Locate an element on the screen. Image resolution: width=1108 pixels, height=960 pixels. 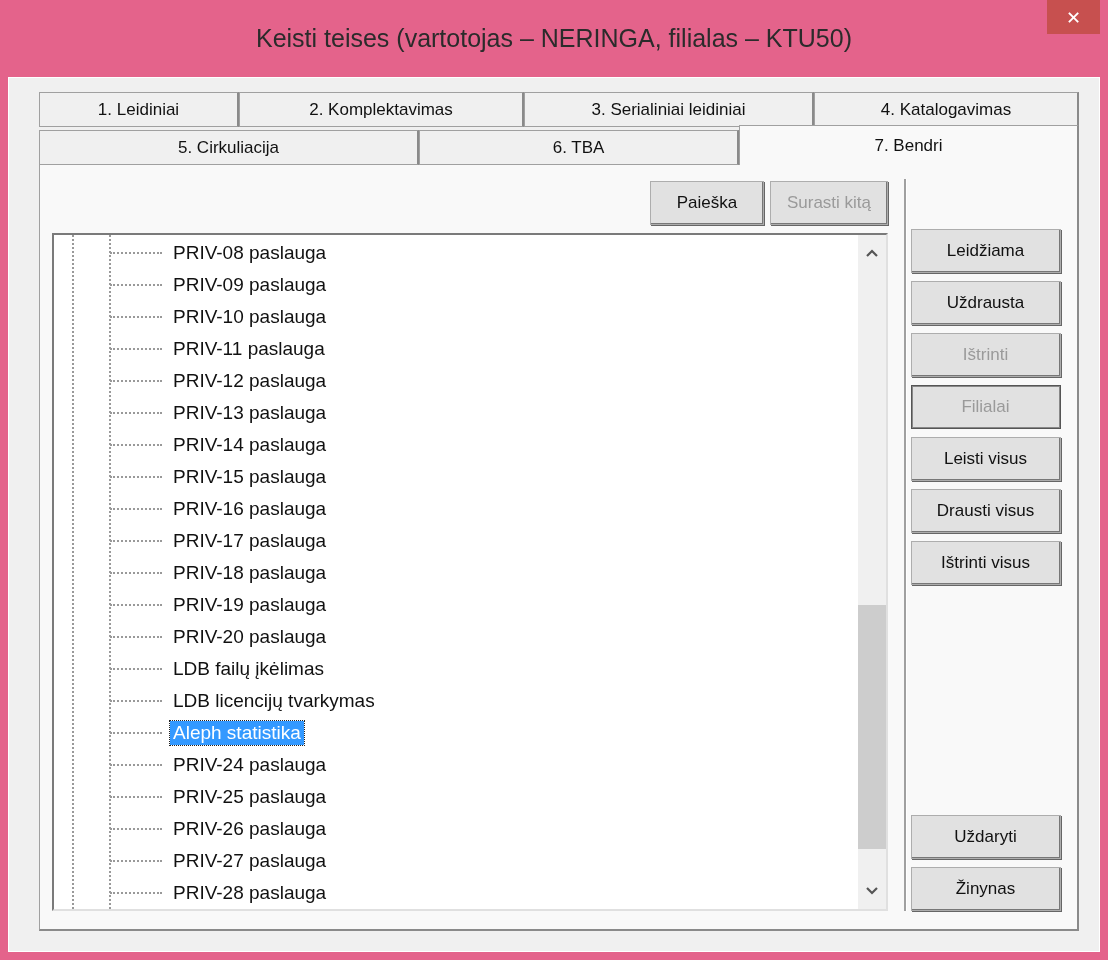
scroll-up-icon is located at coordinates (872, 253).